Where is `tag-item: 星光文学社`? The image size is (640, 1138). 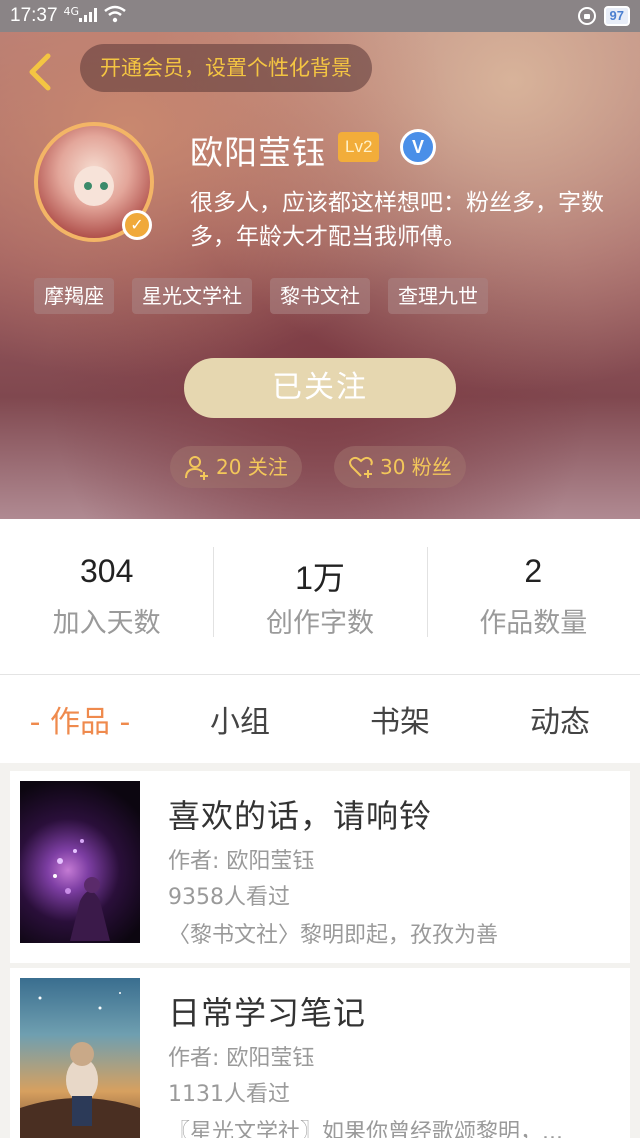 tag-item: 星光文学社 is located at coordinates (192, 296).